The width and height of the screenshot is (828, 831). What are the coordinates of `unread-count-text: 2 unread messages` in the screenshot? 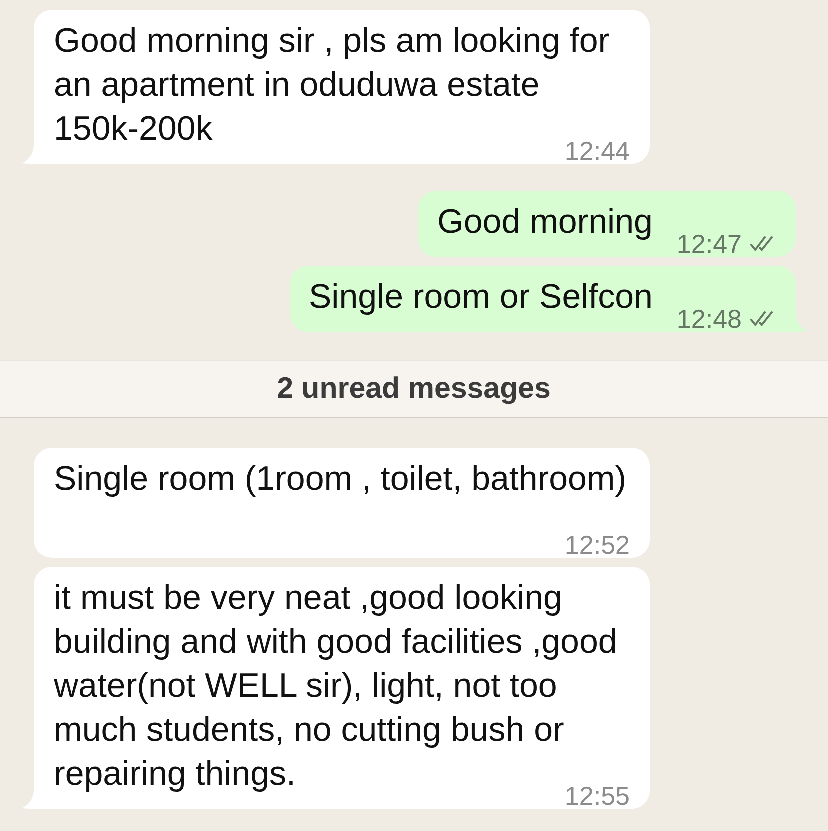 It's located at (414, 388).